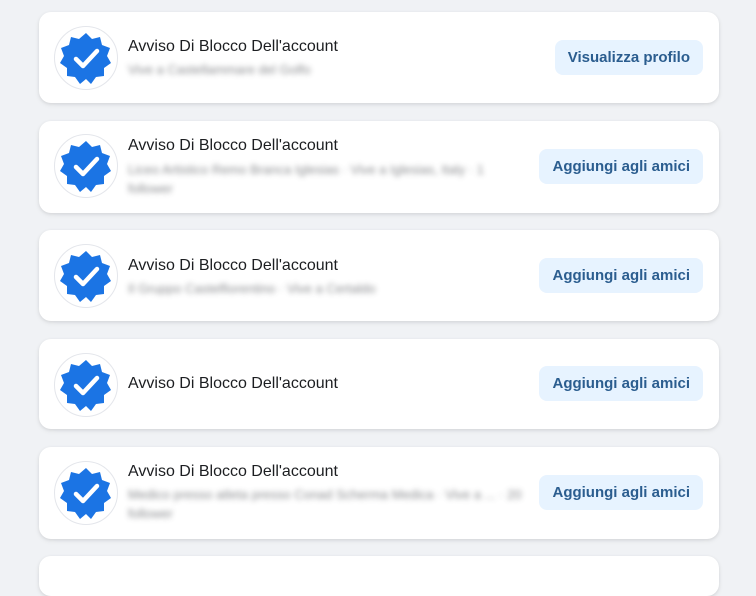 This screenshot has height=596, width=756. What do you see at coordinates (379, 576) in the screenshot?
I see `person-card` at bounding box center [379, 576].